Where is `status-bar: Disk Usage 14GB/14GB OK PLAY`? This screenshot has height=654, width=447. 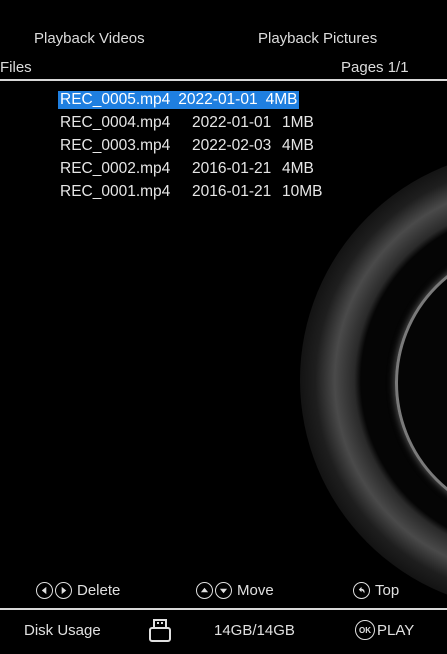 status-bar: Disk Usage 14GB/14GB OK PLAY is located at coordinates (223, 633).